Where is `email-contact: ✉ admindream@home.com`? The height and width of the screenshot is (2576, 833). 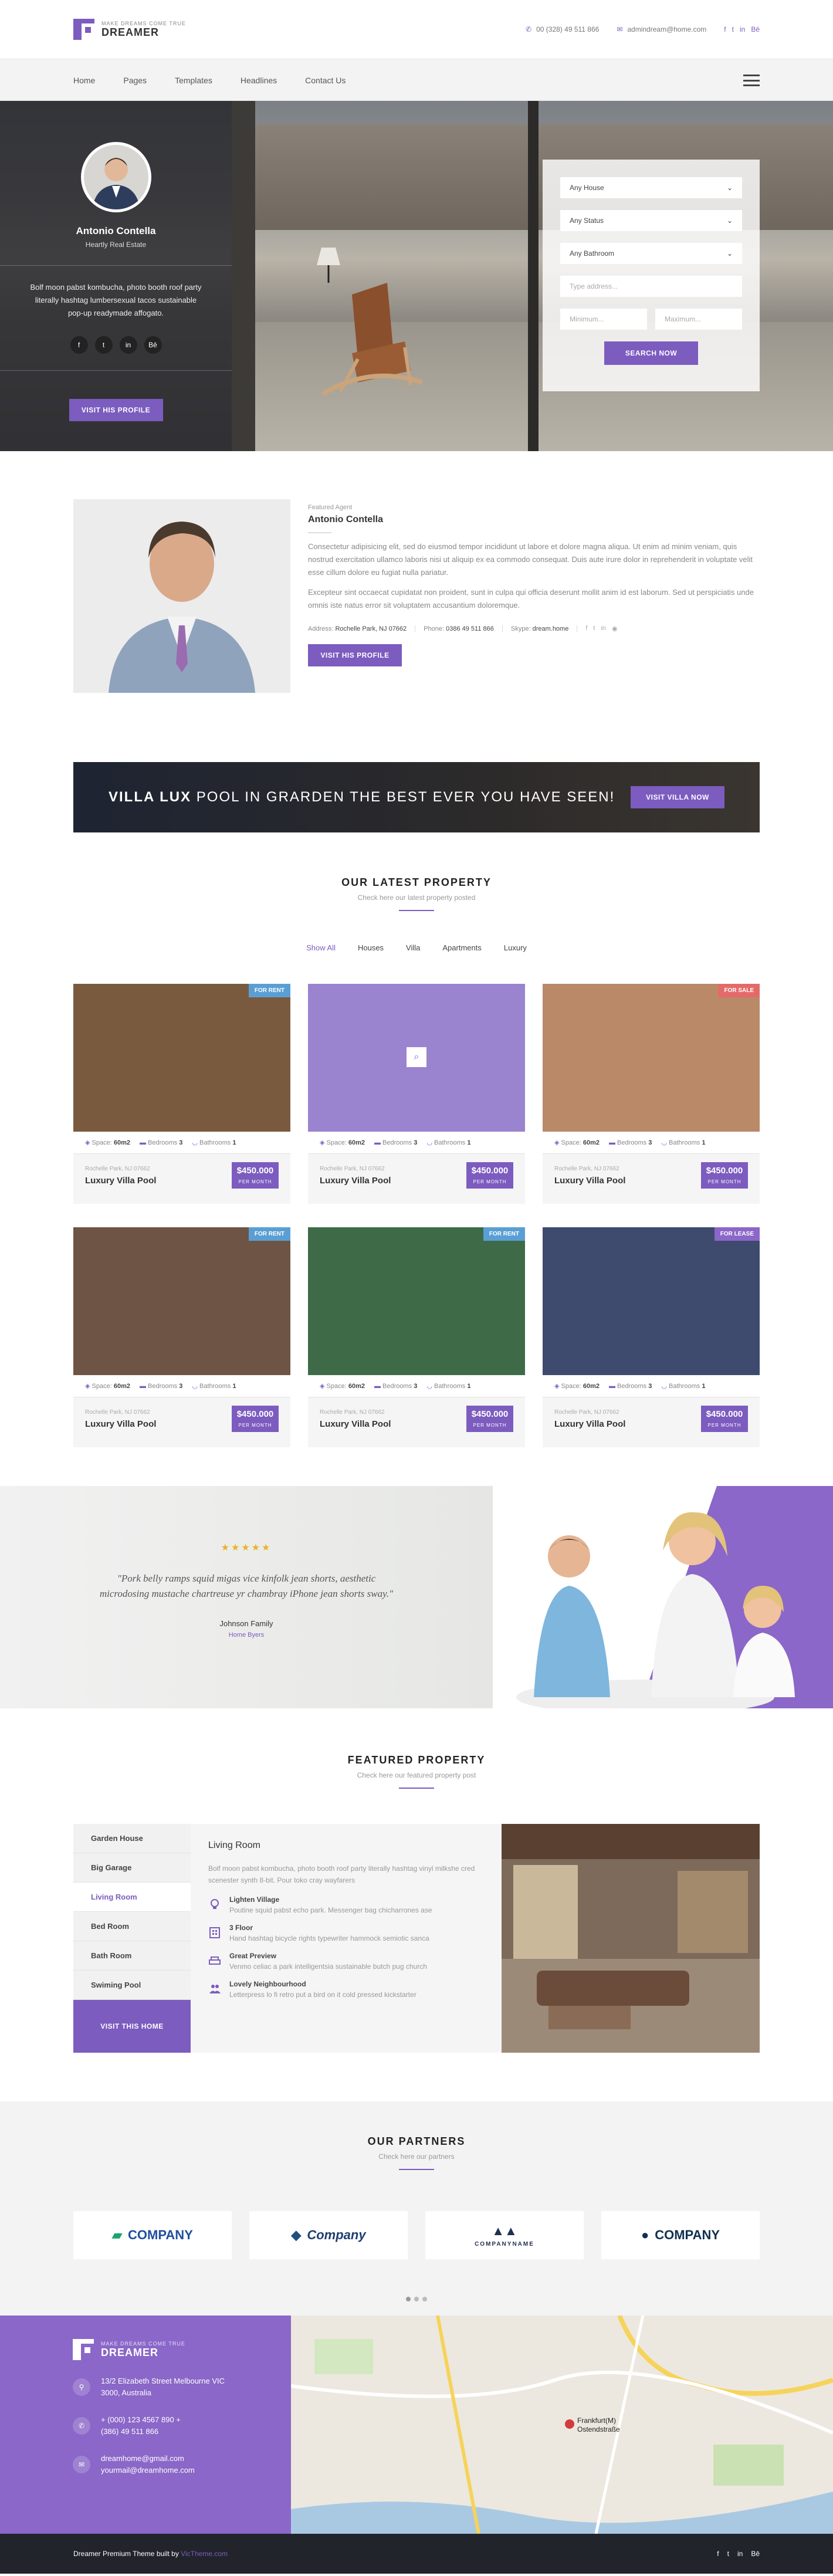
email-contact: ✉ admindream@home.com is located at coordinates (661, 29).